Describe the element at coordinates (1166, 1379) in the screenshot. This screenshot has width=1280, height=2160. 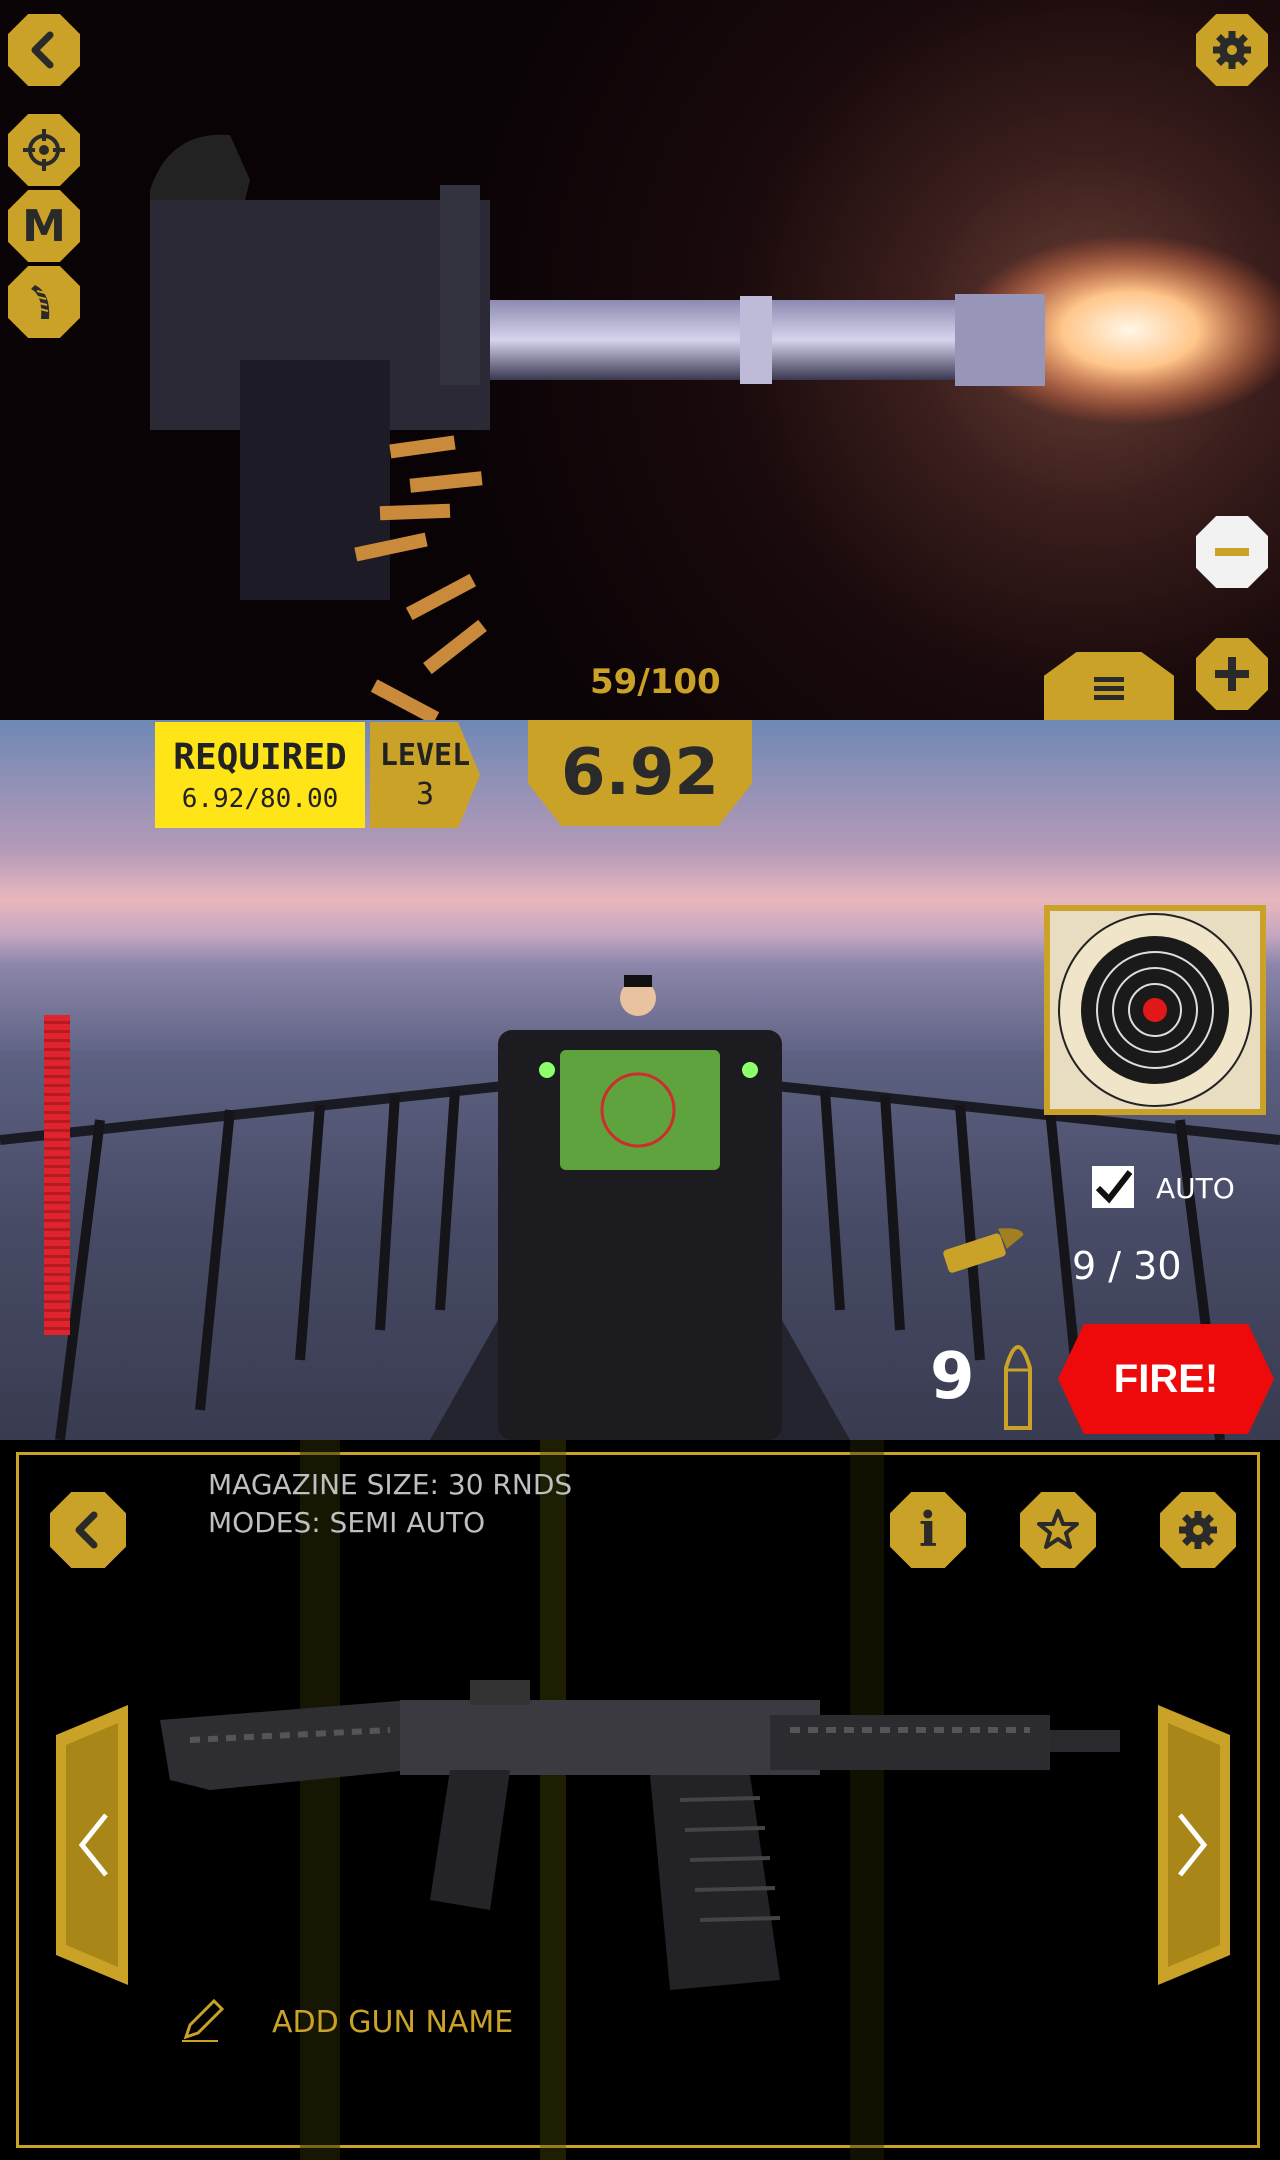
I see `fire-button: FIRE!` at that location.